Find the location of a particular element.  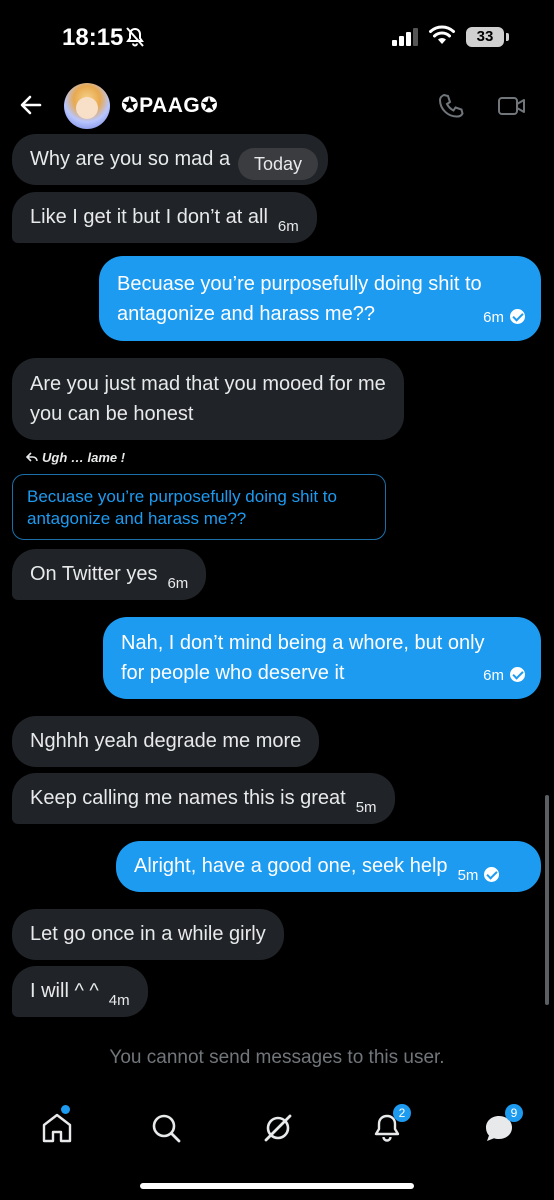

bottom-nav: 2 9 is located at coordinates (277, 1128).